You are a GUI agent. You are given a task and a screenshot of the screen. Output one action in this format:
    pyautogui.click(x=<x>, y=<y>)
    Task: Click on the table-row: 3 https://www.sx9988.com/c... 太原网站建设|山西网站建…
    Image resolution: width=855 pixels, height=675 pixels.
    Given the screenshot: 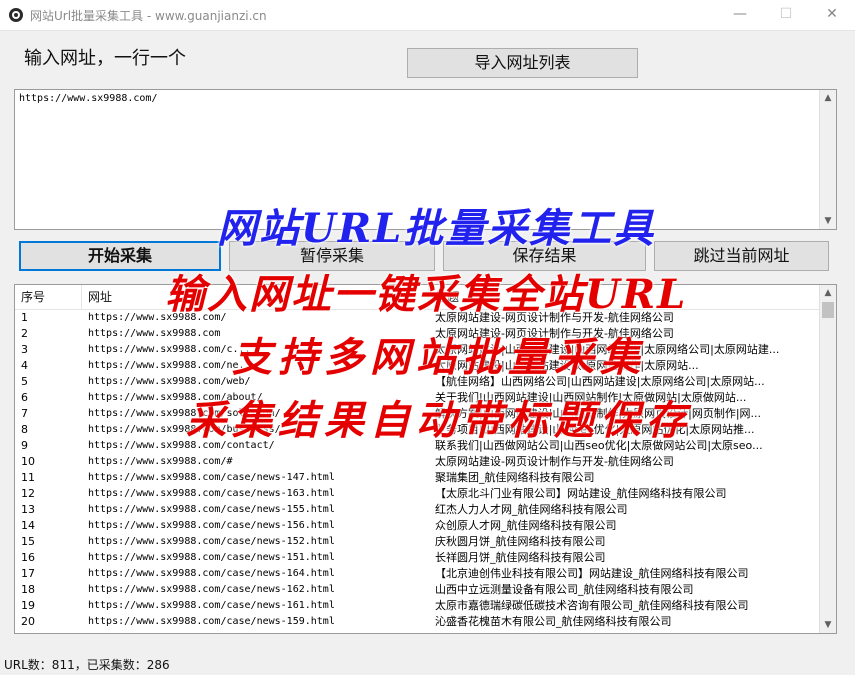 What is the action you would take?
    pyautogui.click(x=417, y=350)
    